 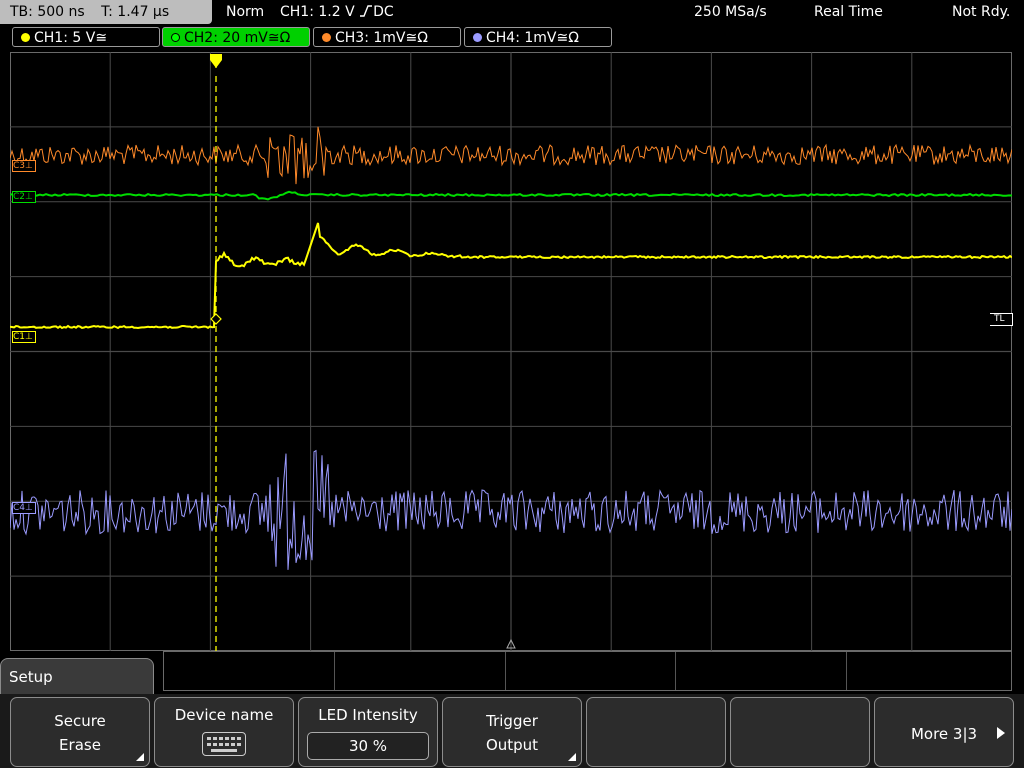 I want to click on keyboard-icon, so click(x=224, y=744).